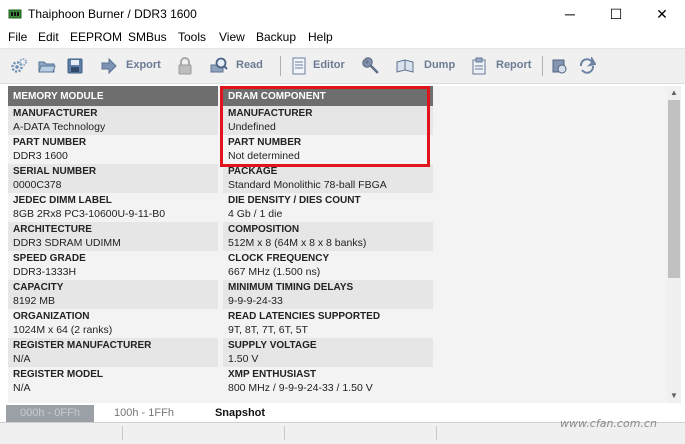 This screenshot has width=685, height=444. I want to click on app-icon, so click(15, 14).